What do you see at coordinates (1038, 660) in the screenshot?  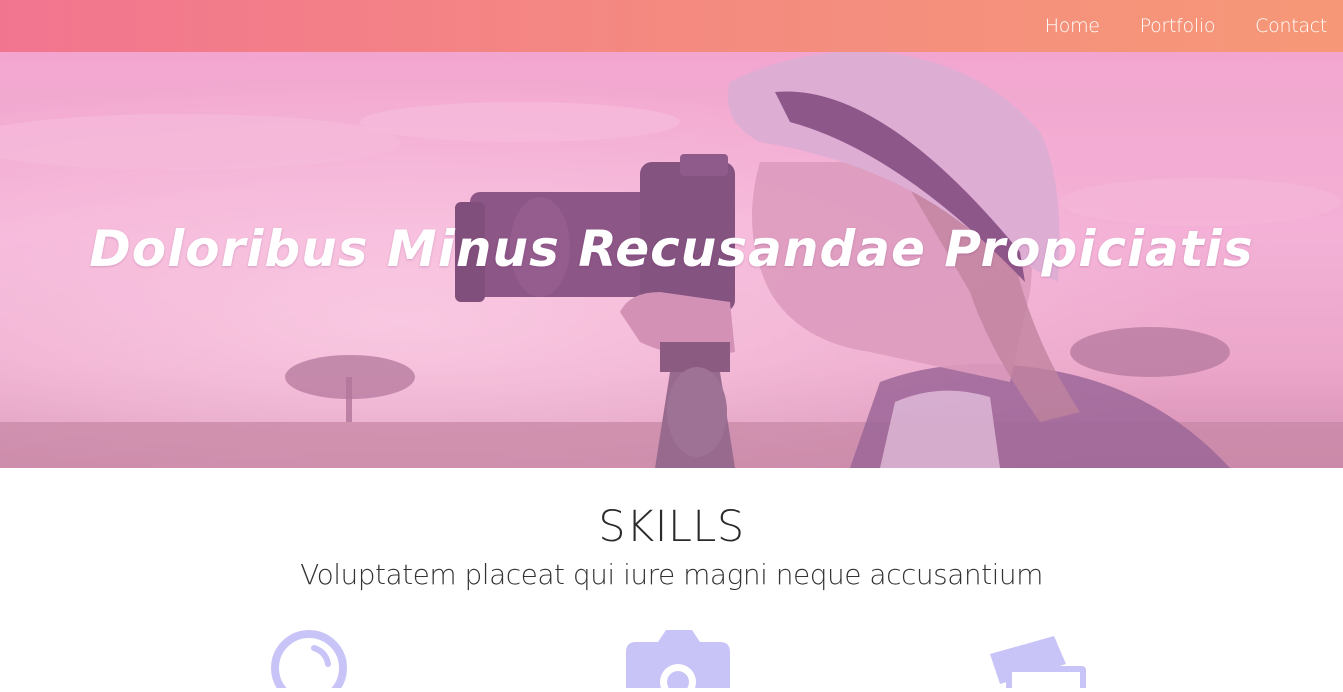 I see `photos-icon` at bounding box center [1038, 660].